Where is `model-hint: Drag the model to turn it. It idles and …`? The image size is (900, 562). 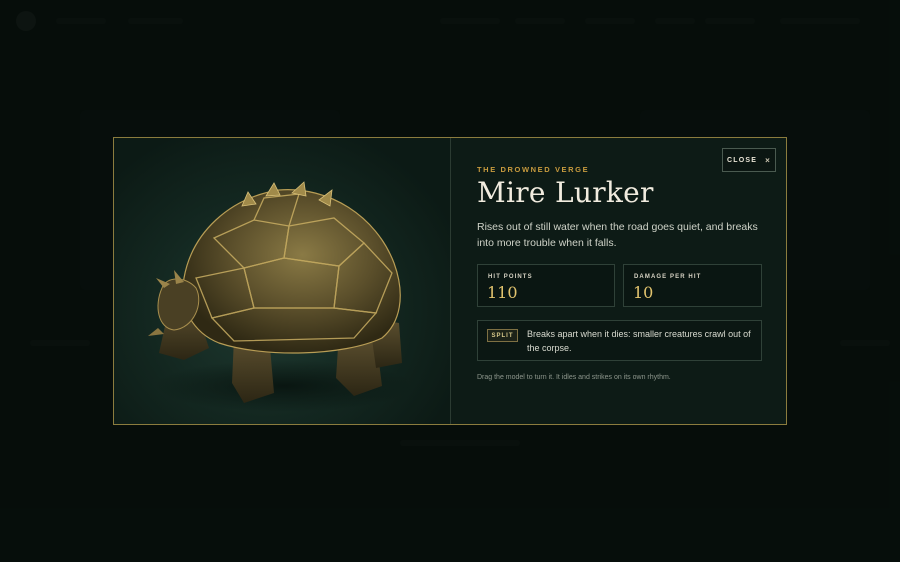 model-hint: Drag the model to turn it. It idles and … is located at coordinates (574, 377).